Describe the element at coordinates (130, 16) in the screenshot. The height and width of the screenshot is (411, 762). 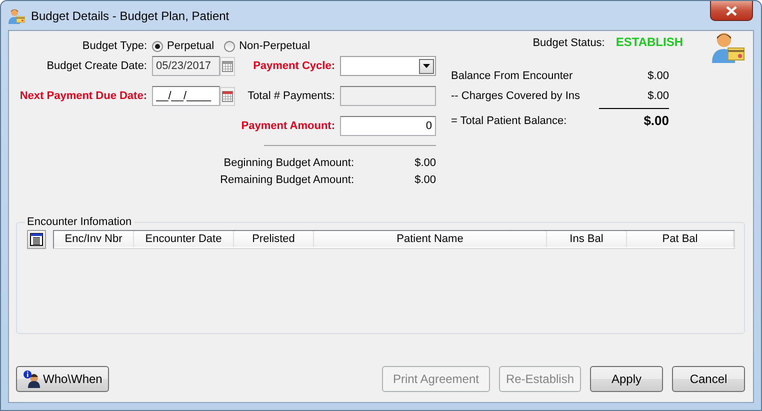
I see `window-title: Budget Details - Budget Plan, Patient` at that location.